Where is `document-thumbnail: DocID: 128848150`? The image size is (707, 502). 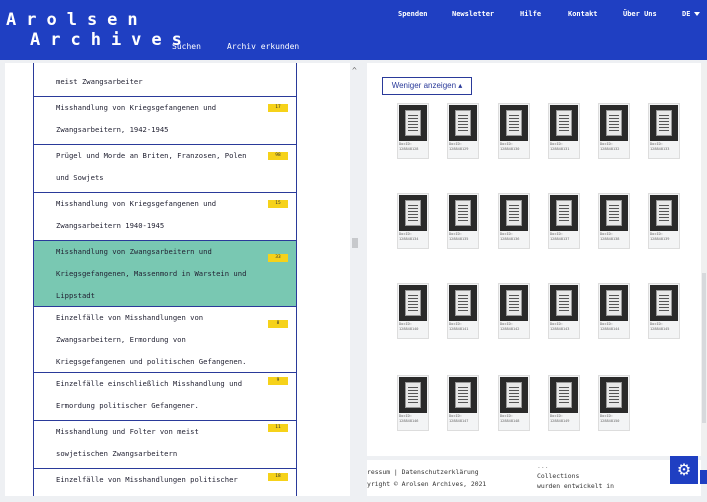 document-thumbnail: DocID: 128848150 is located at coordinates (614, 403).